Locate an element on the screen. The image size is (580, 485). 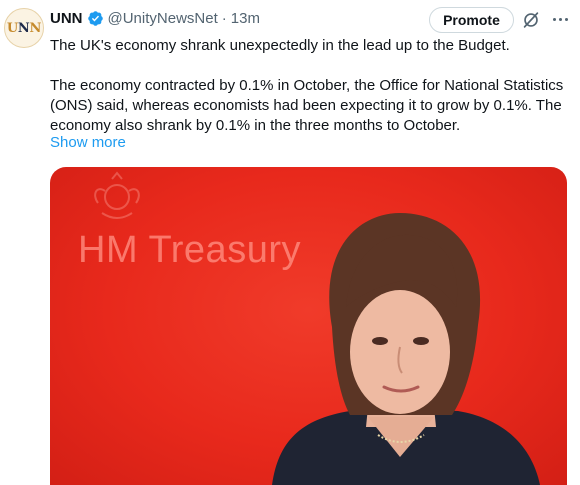
timestamp: 13m is located at coordinates (245, 18).